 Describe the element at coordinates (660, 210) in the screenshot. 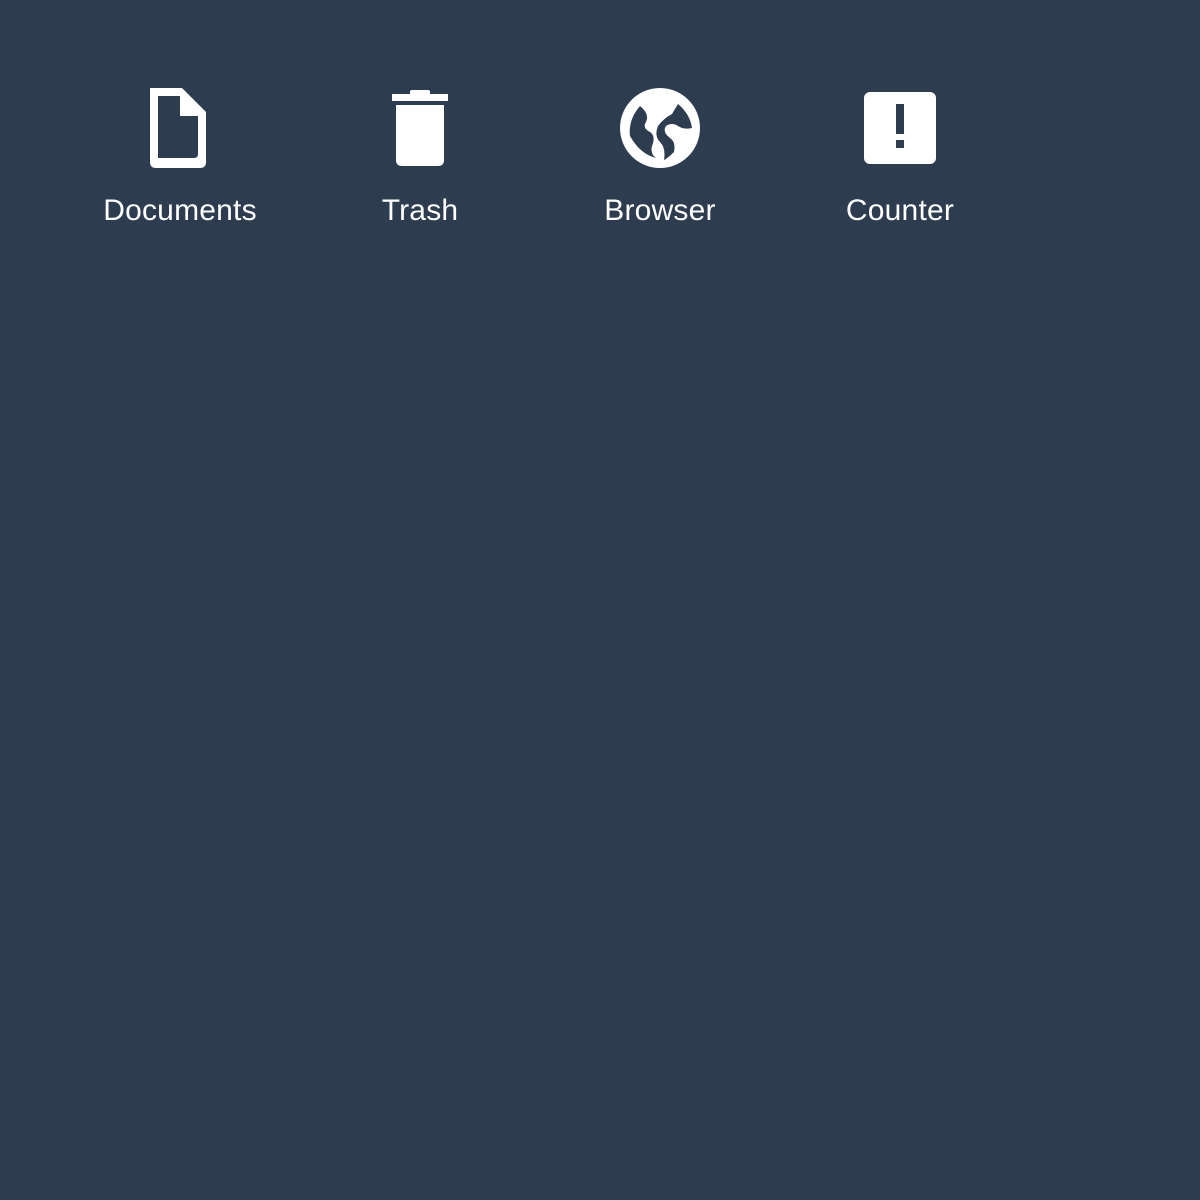

I see `desktop-icon-label: Browser` at that location.